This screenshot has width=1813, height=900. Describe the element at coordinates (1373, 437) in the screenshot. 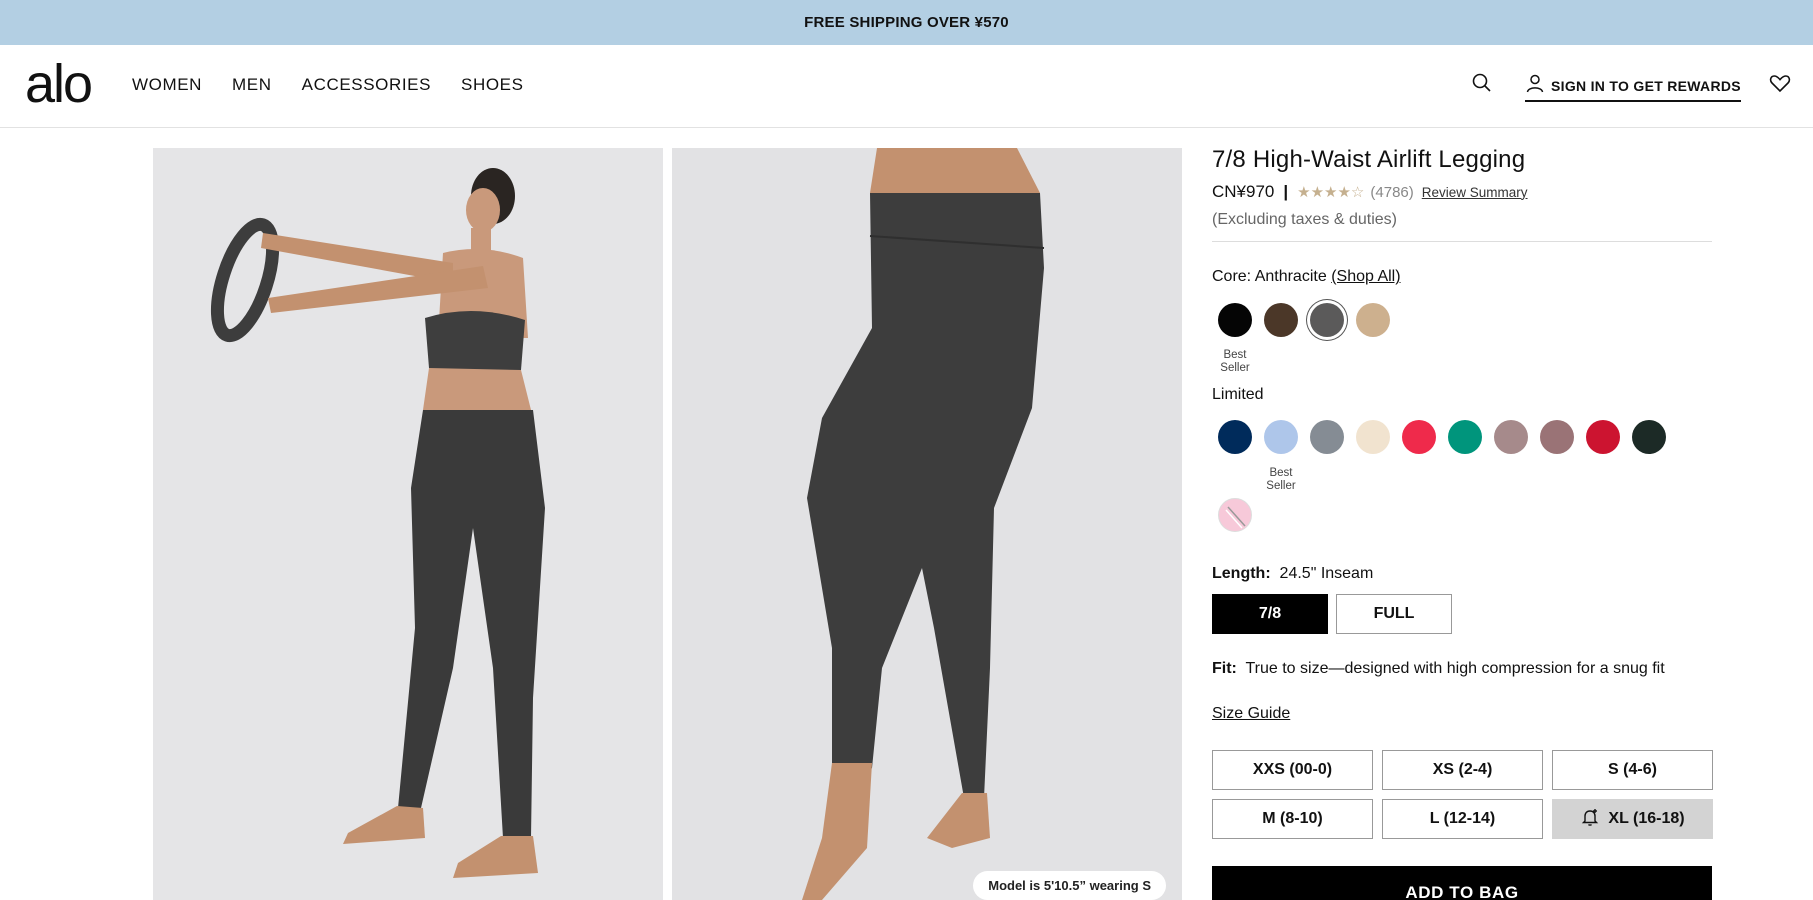

I see `color-swatch-cream` at that location.